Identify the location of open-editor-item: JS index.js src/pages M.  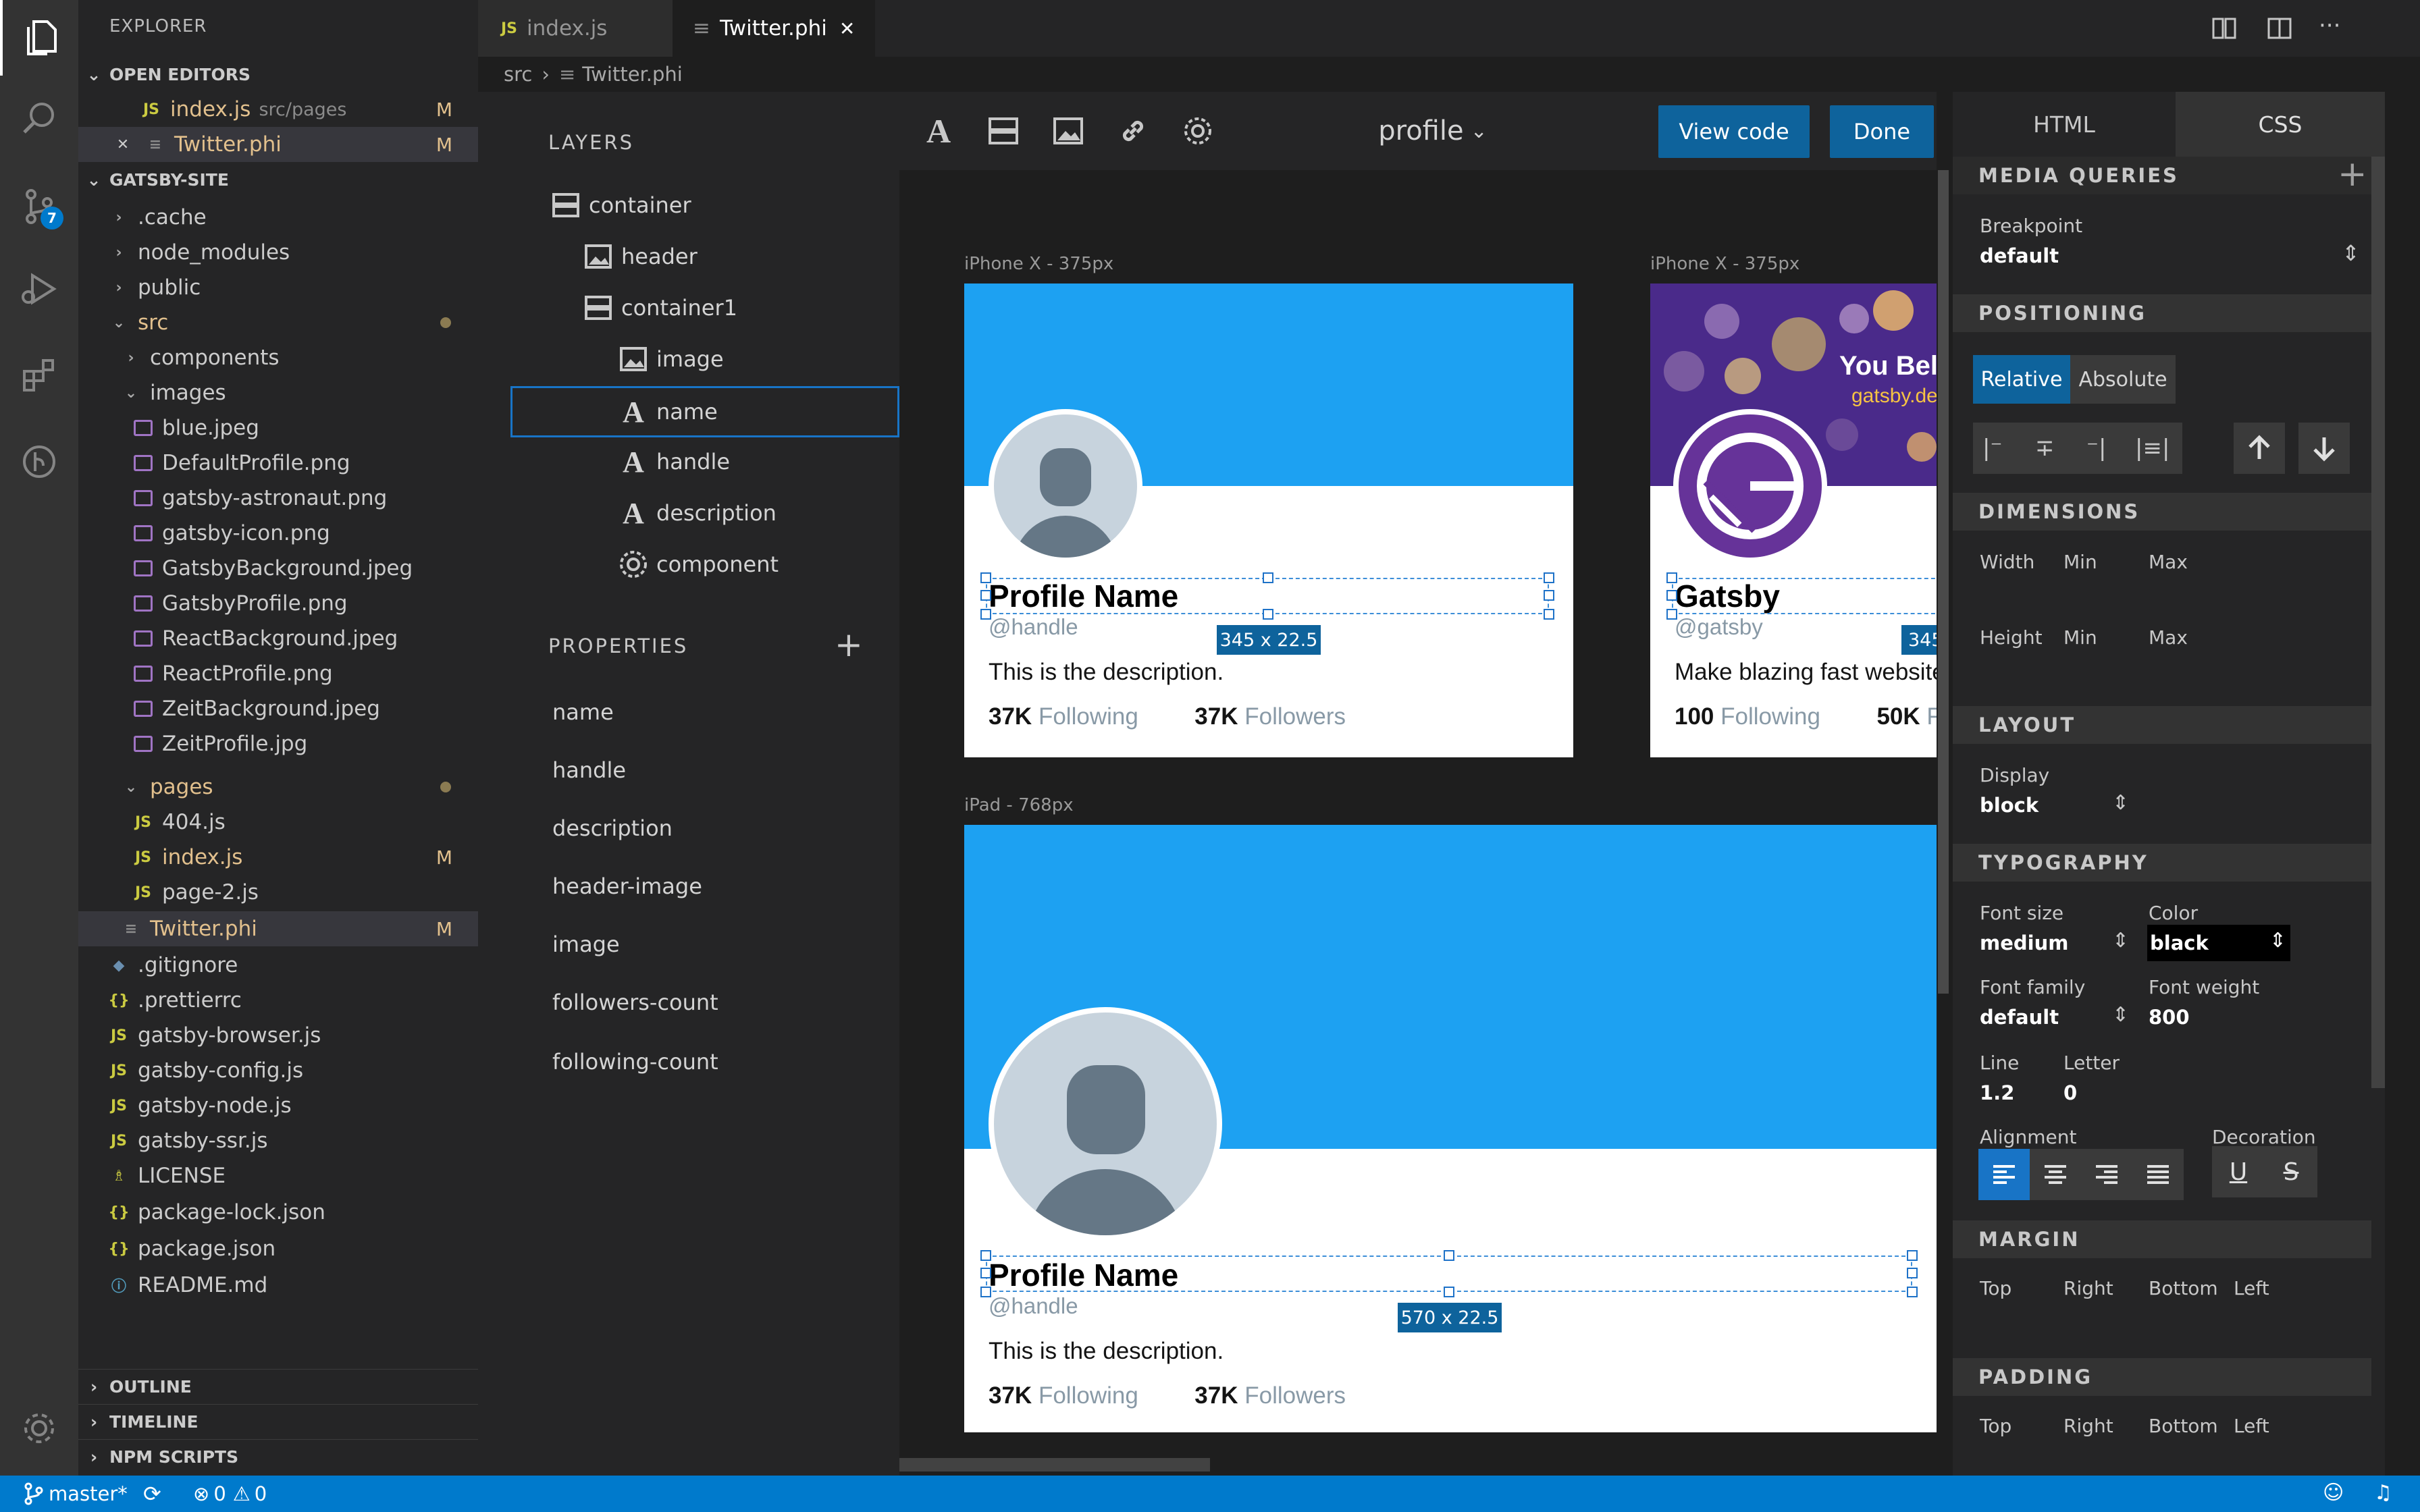
(278, 109).